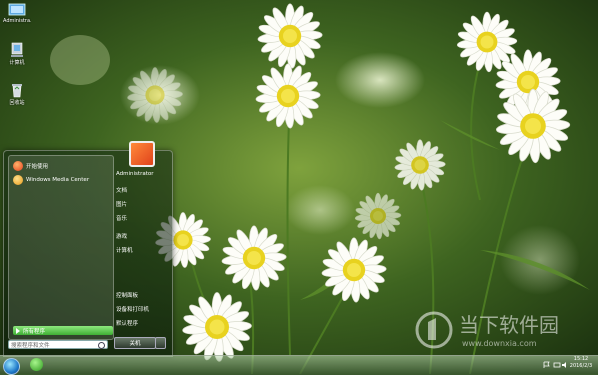  I want to click on shutdown-button: 关机, so click(135, 343).